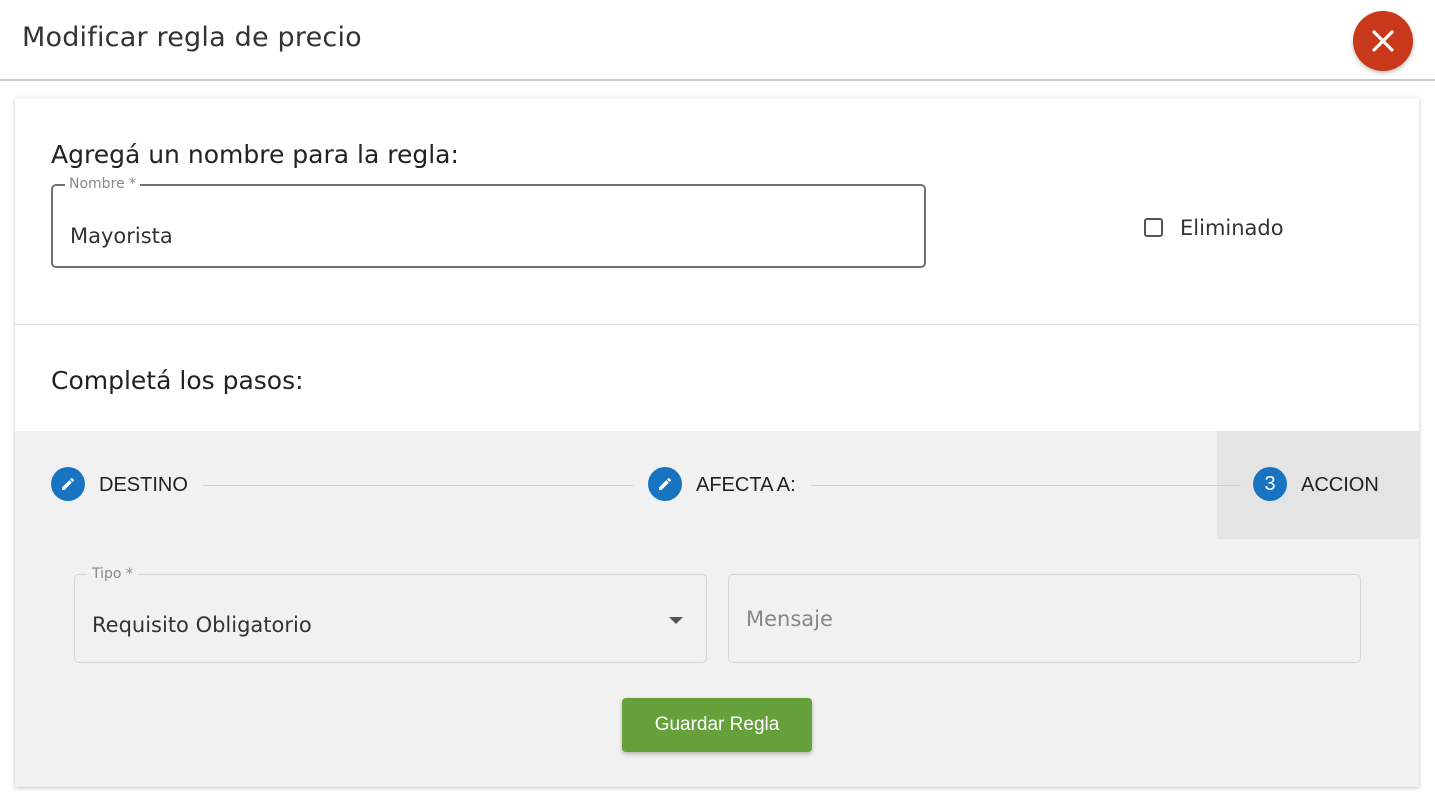 This screenshot has height=802, width=1435. I want to click on step-destino: DESTINO, so click(131, 484).